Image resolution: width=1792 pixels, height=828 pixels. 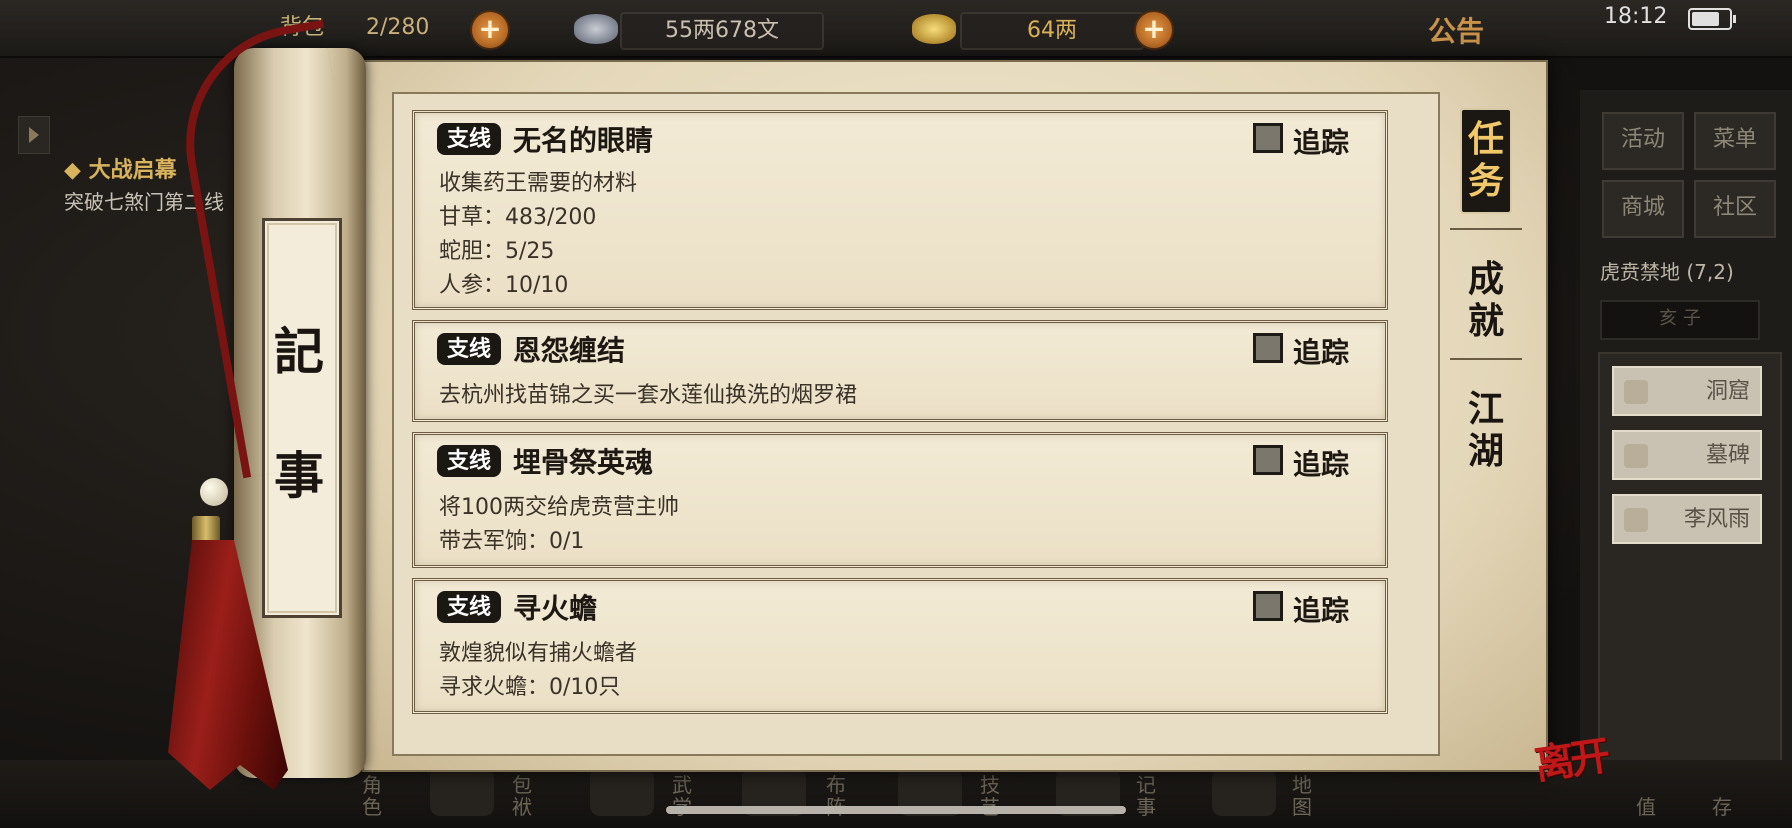 What do you see at coordinates (1154, 30) in the screenshot?
I see `gold-add-button: +` at bounding box center [1154, 30].